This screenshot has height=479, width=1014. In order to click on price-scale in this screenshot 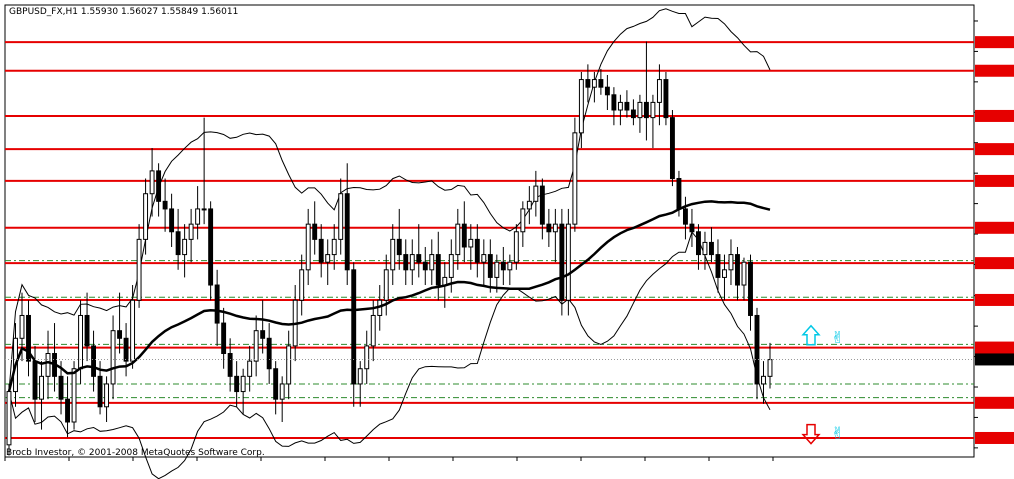, I will do `click(976, 234)`.